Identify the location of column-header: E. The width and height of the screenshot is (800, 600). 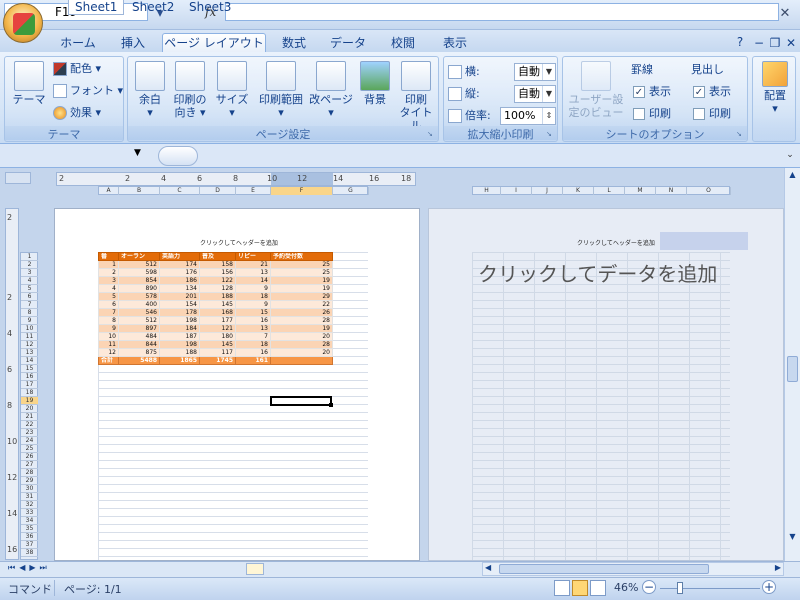
(253, 191).